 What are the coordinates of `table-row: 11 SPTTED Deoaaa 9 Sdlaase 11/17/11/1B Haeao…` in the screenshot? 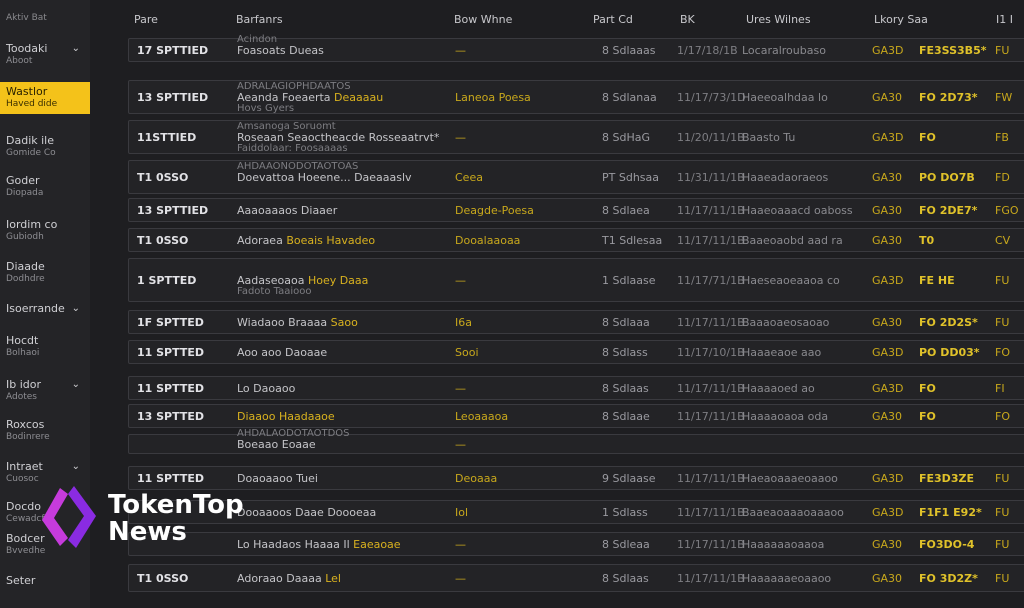 It's located at (576, 478).